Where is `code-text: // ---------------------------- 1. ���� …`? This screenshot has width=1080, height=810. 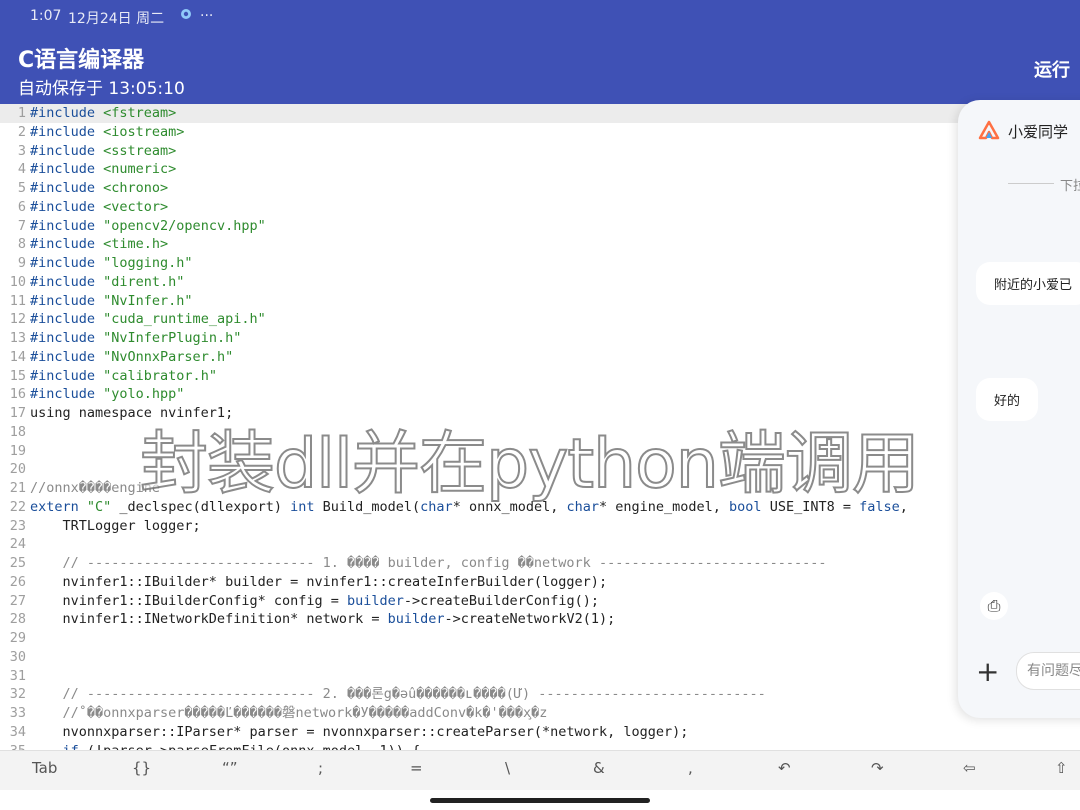
code-text: // ---------------------------- 1. ���� … is located at coordinates (428, 563).